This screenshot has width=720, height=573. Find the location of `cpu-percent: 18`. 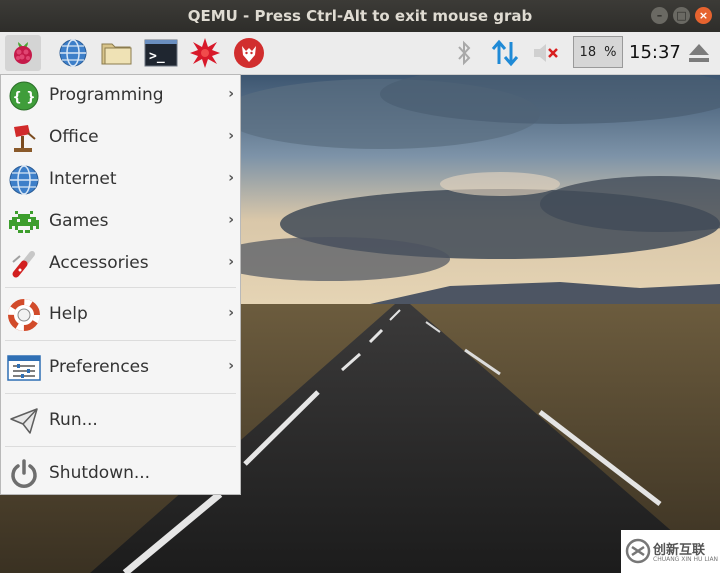

cpu-percent: 18 is located at coordinates (588, 52).